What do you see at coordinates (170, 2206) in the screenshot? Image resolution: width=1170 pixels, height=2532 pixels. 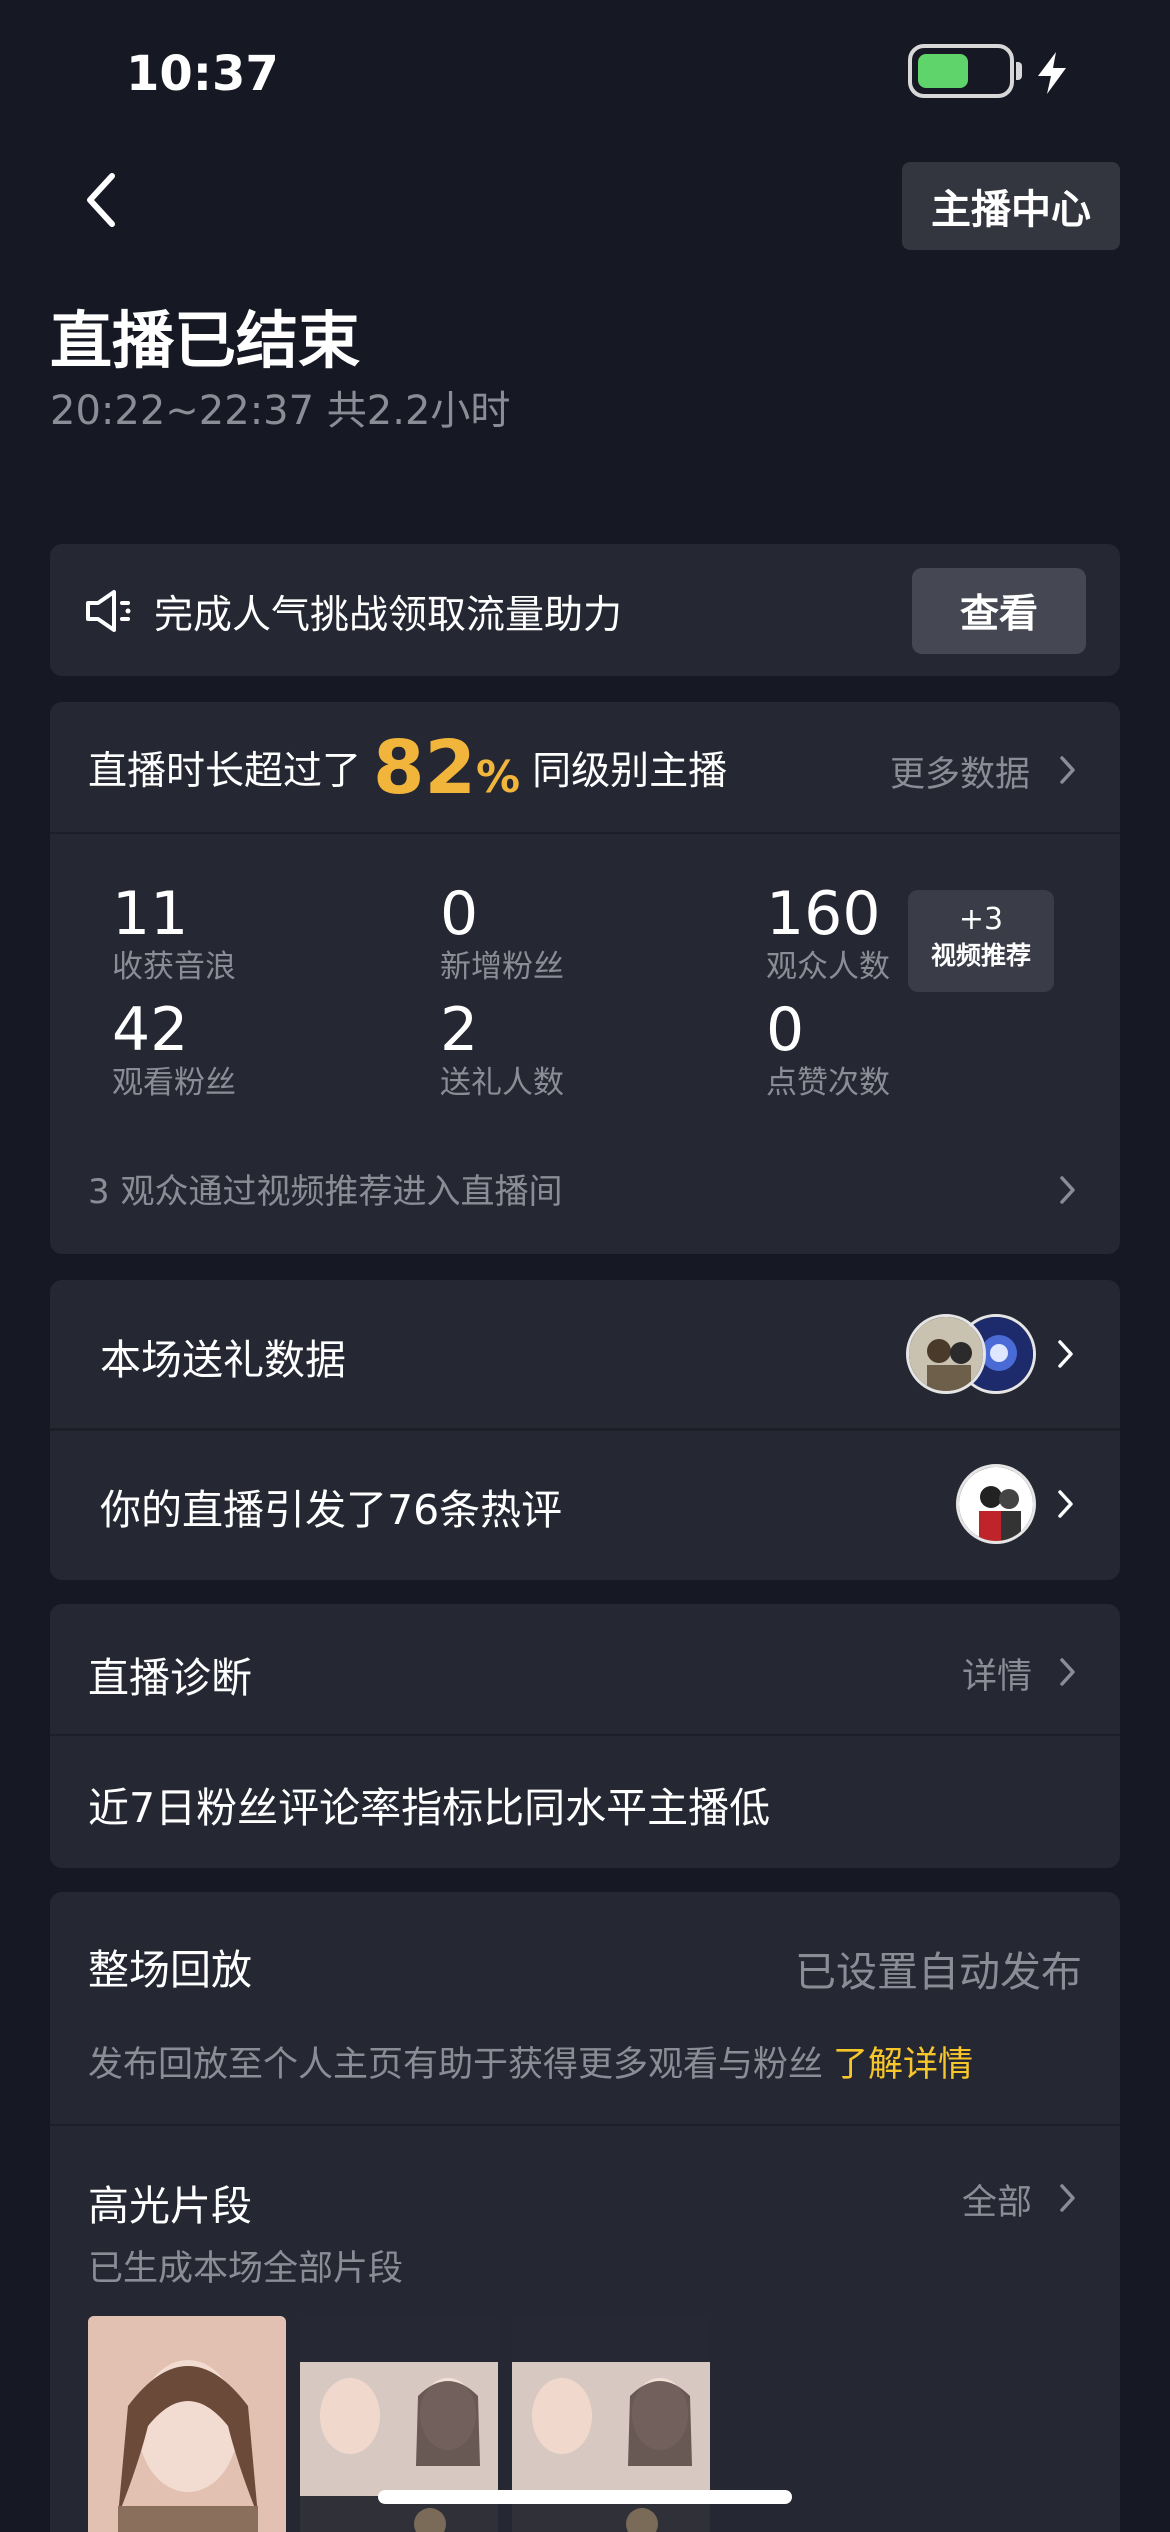 I see `highlights-title: 高光片段` at bounding box center [170, 2206].